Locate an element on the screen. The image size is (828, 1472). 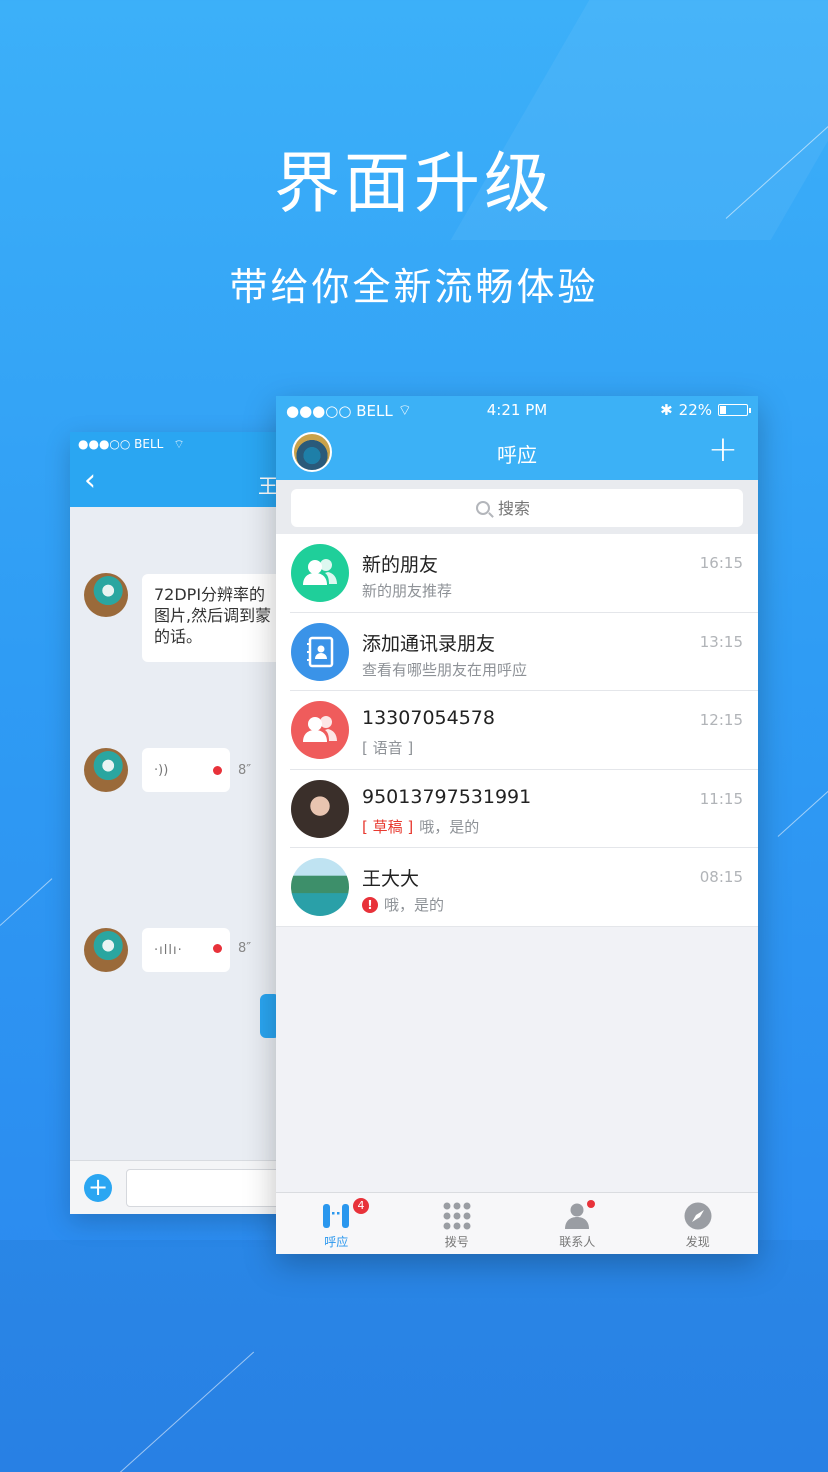
voice-wave-icon: ·ıllı· is located at coordinates (168, 950).